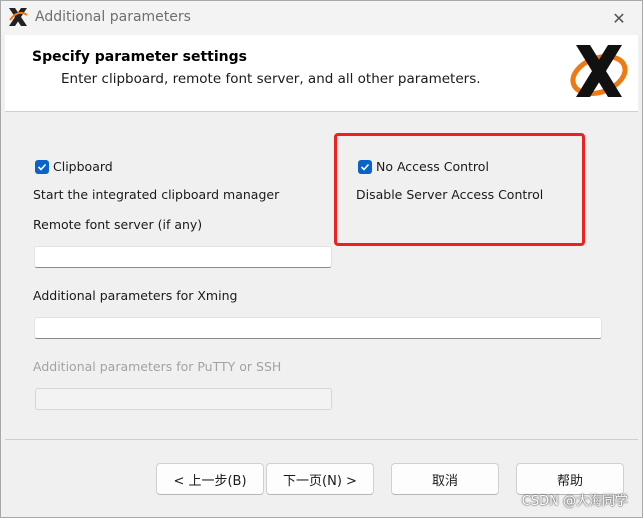 The height and width of the screenshot is (518, 643). What do you see at coordinates (450, 194) in the screenshot?
I see `no-access-control-description: Disable Server Access Control` at bounding box center [450, 194].